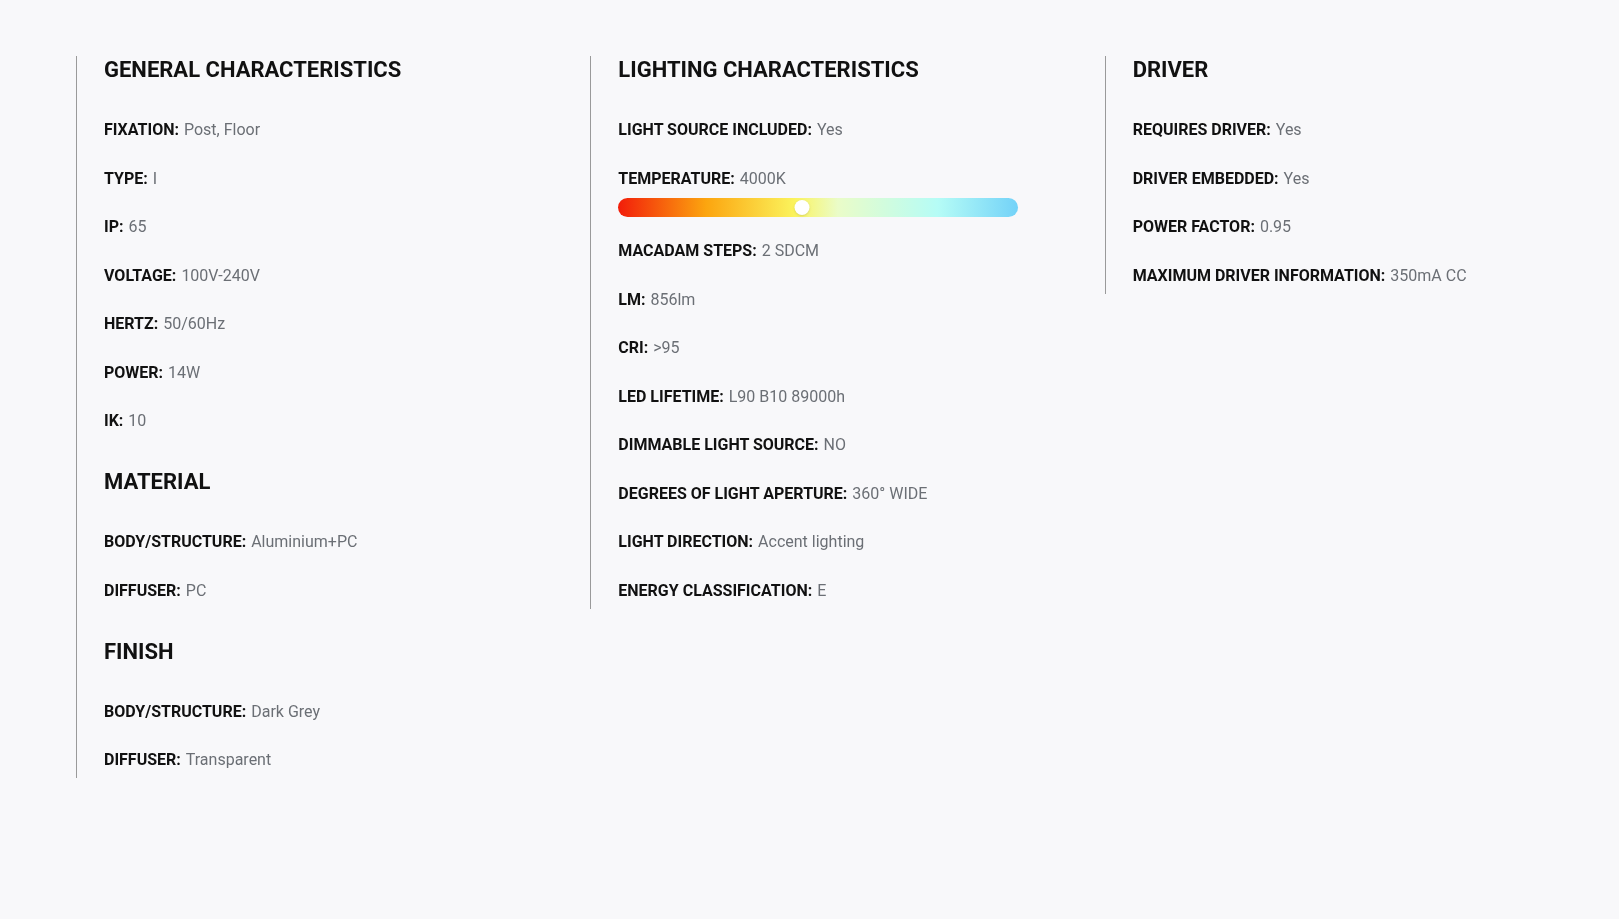  What do you see at coordinates (1171, 70) in the screenshot?
I see `section-heading: DRIVER` at bounding box center [1171, 70].